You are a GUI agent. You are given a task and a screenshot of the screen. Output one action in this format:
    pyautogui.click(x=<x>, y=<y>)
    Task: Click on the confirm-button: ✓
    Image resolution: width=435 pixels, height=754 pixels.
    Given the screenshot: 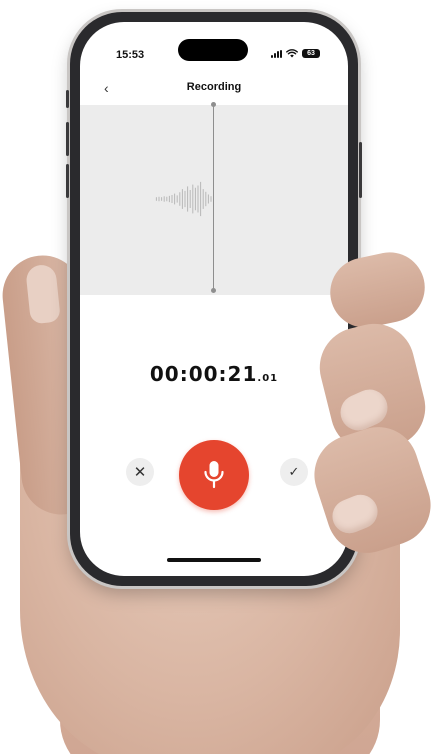 What is the action you would take?
    pyautogui.click(x=294, y=472)
    